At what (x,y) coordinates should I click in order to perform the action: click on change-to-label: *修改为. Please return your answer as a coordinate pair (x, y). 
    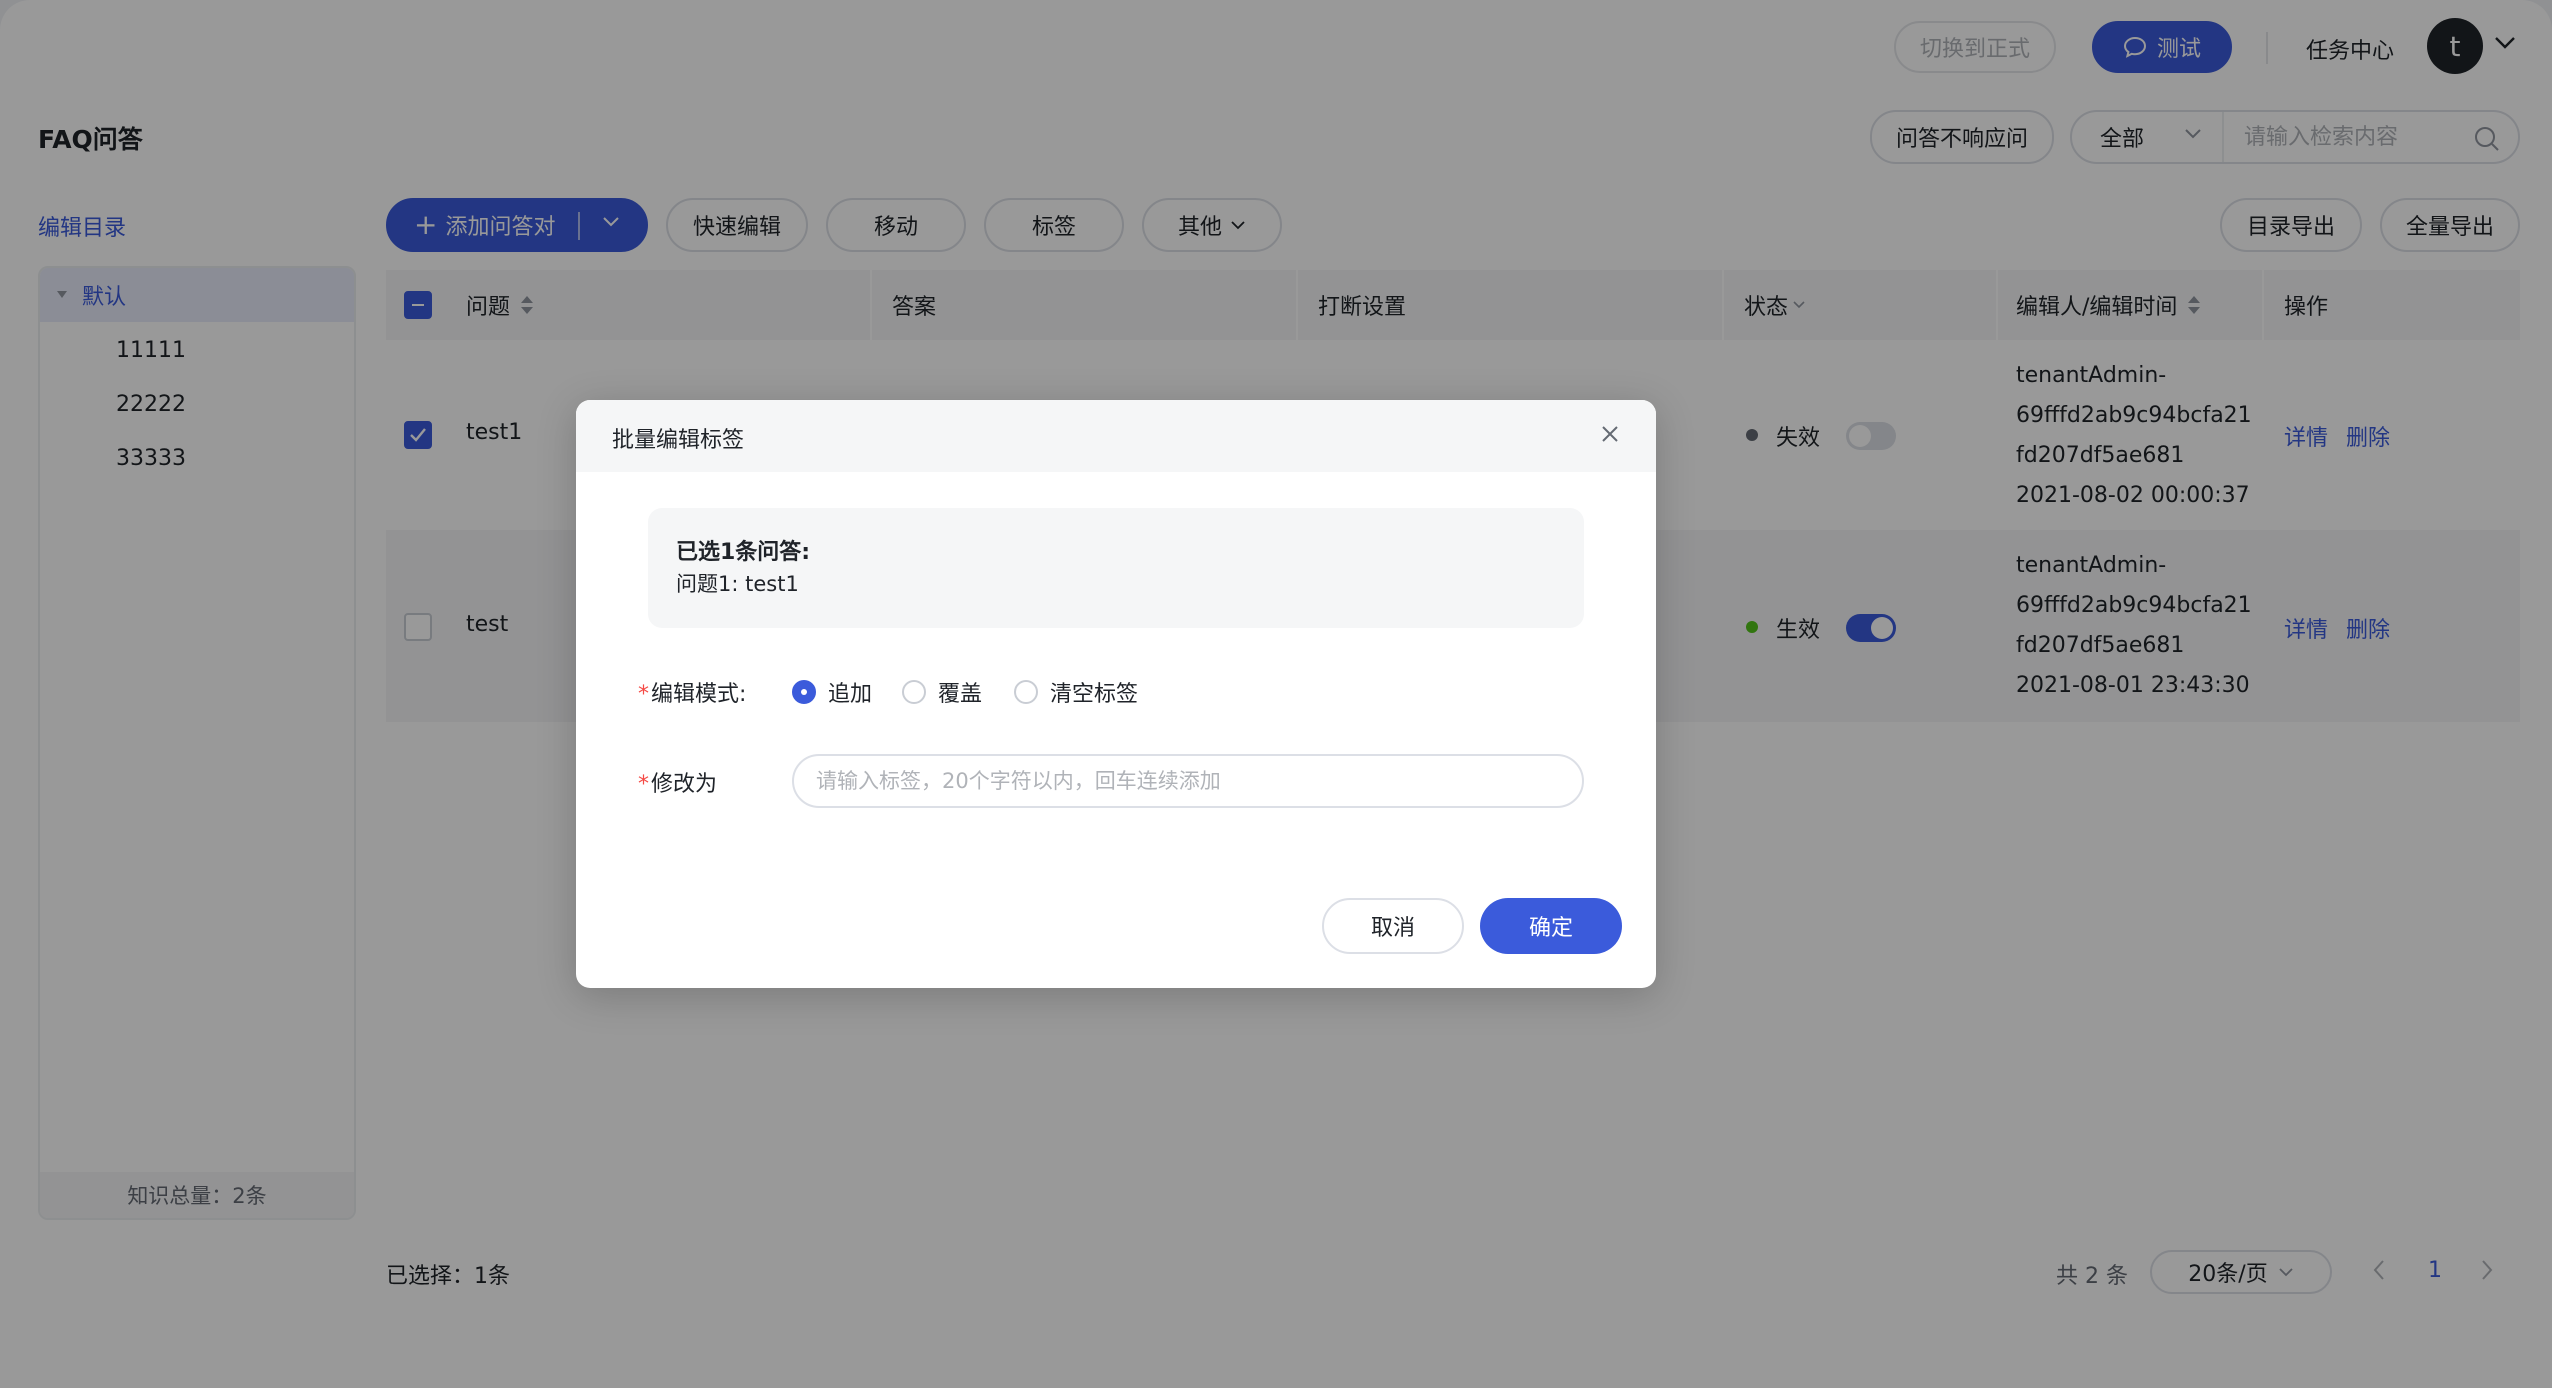
    Looking at the image, I should click on (677, 782).